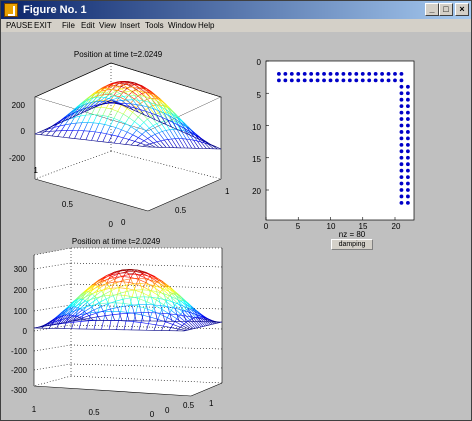  Describe the element at coordinates (19, 390) in the screenshot. I see `bottom-z-tick: -300` at that location.